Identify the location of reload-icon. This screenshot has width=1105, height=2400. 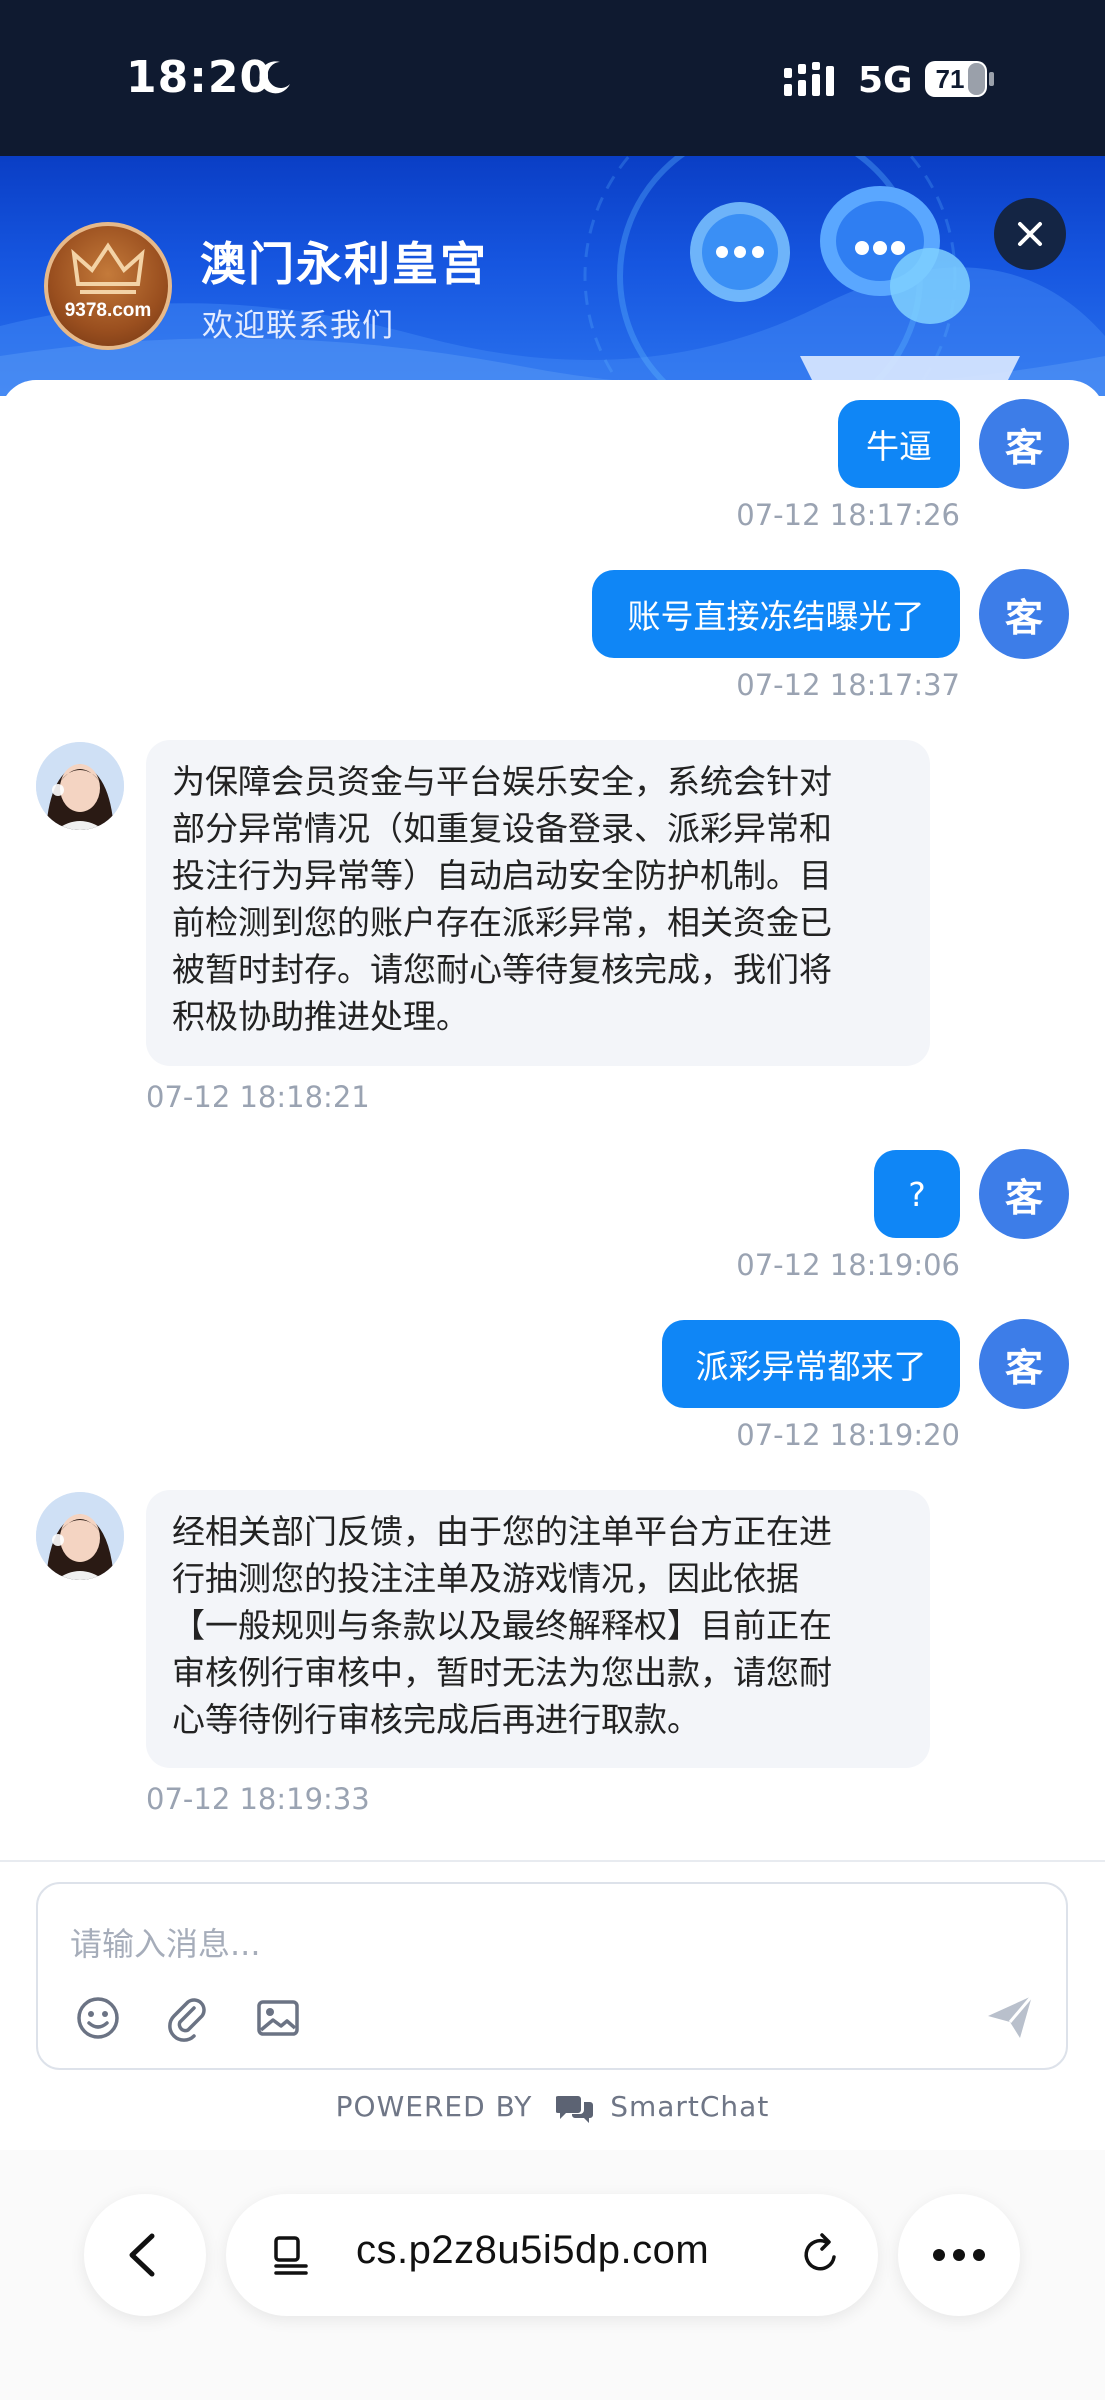
(821, 2255).